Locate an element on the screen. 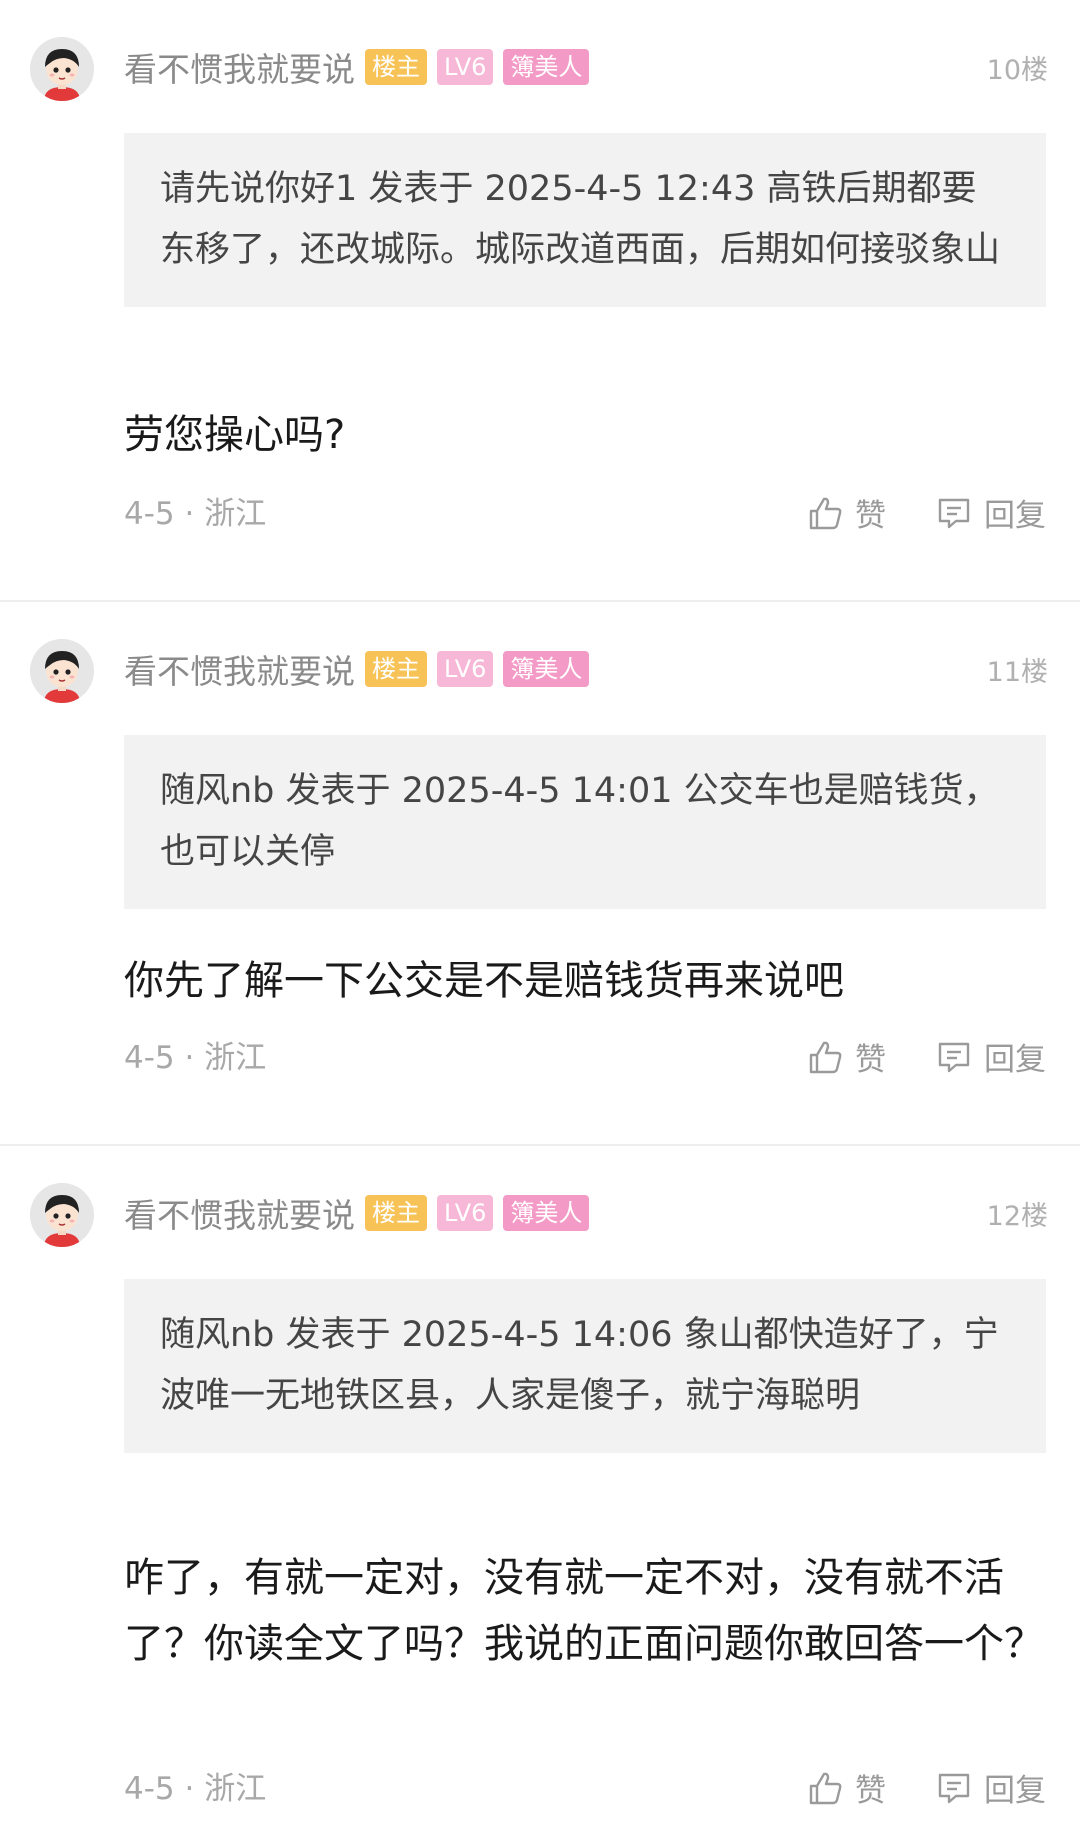 This screenshot has width=1080, height=1825. post-content: 劳您操心吗? is located at coordinates (235, 435).